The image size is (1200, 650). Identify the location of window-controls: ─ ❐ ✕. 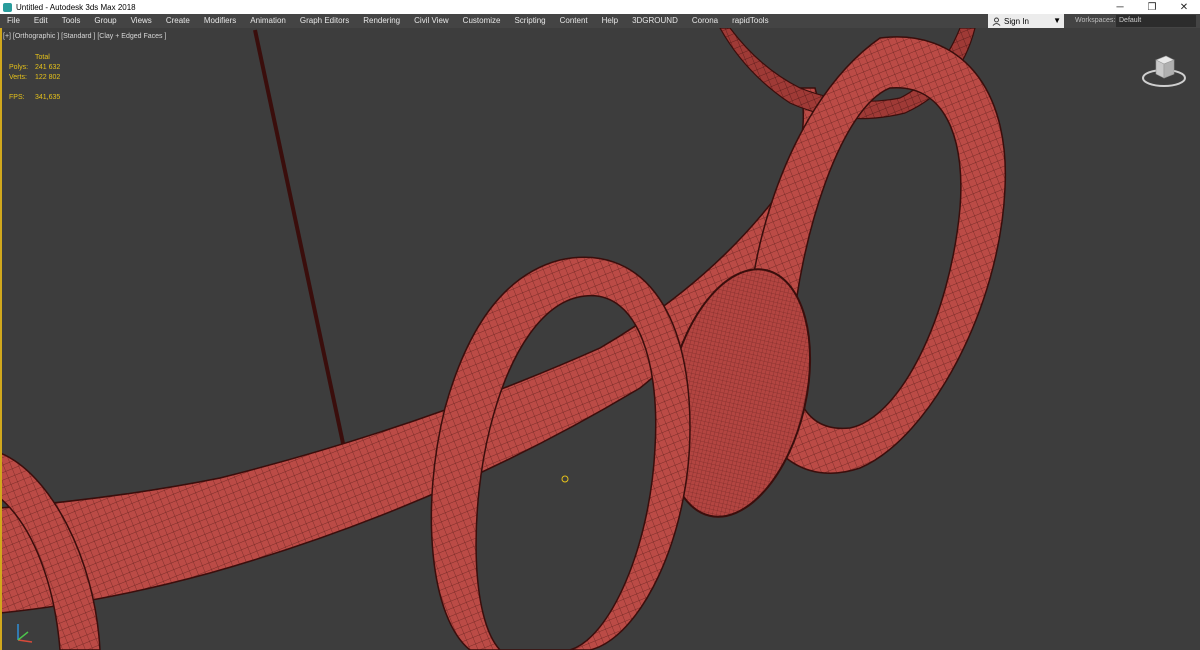
(1152, 7).